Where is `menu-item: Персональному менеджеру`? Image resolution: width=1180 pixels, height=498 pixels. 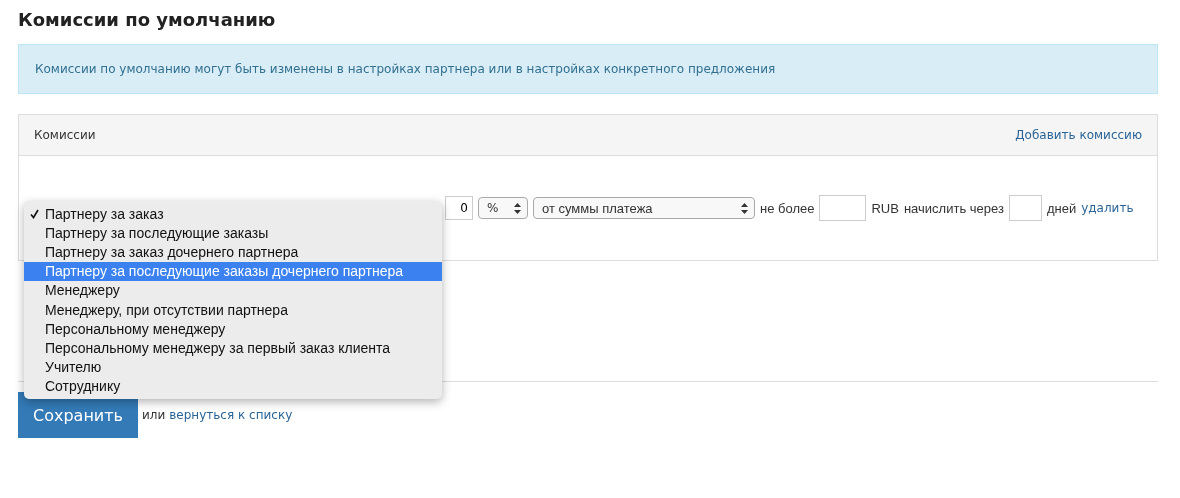
menu-item: Персональному менеджеру is located at coordinates (233, 329).